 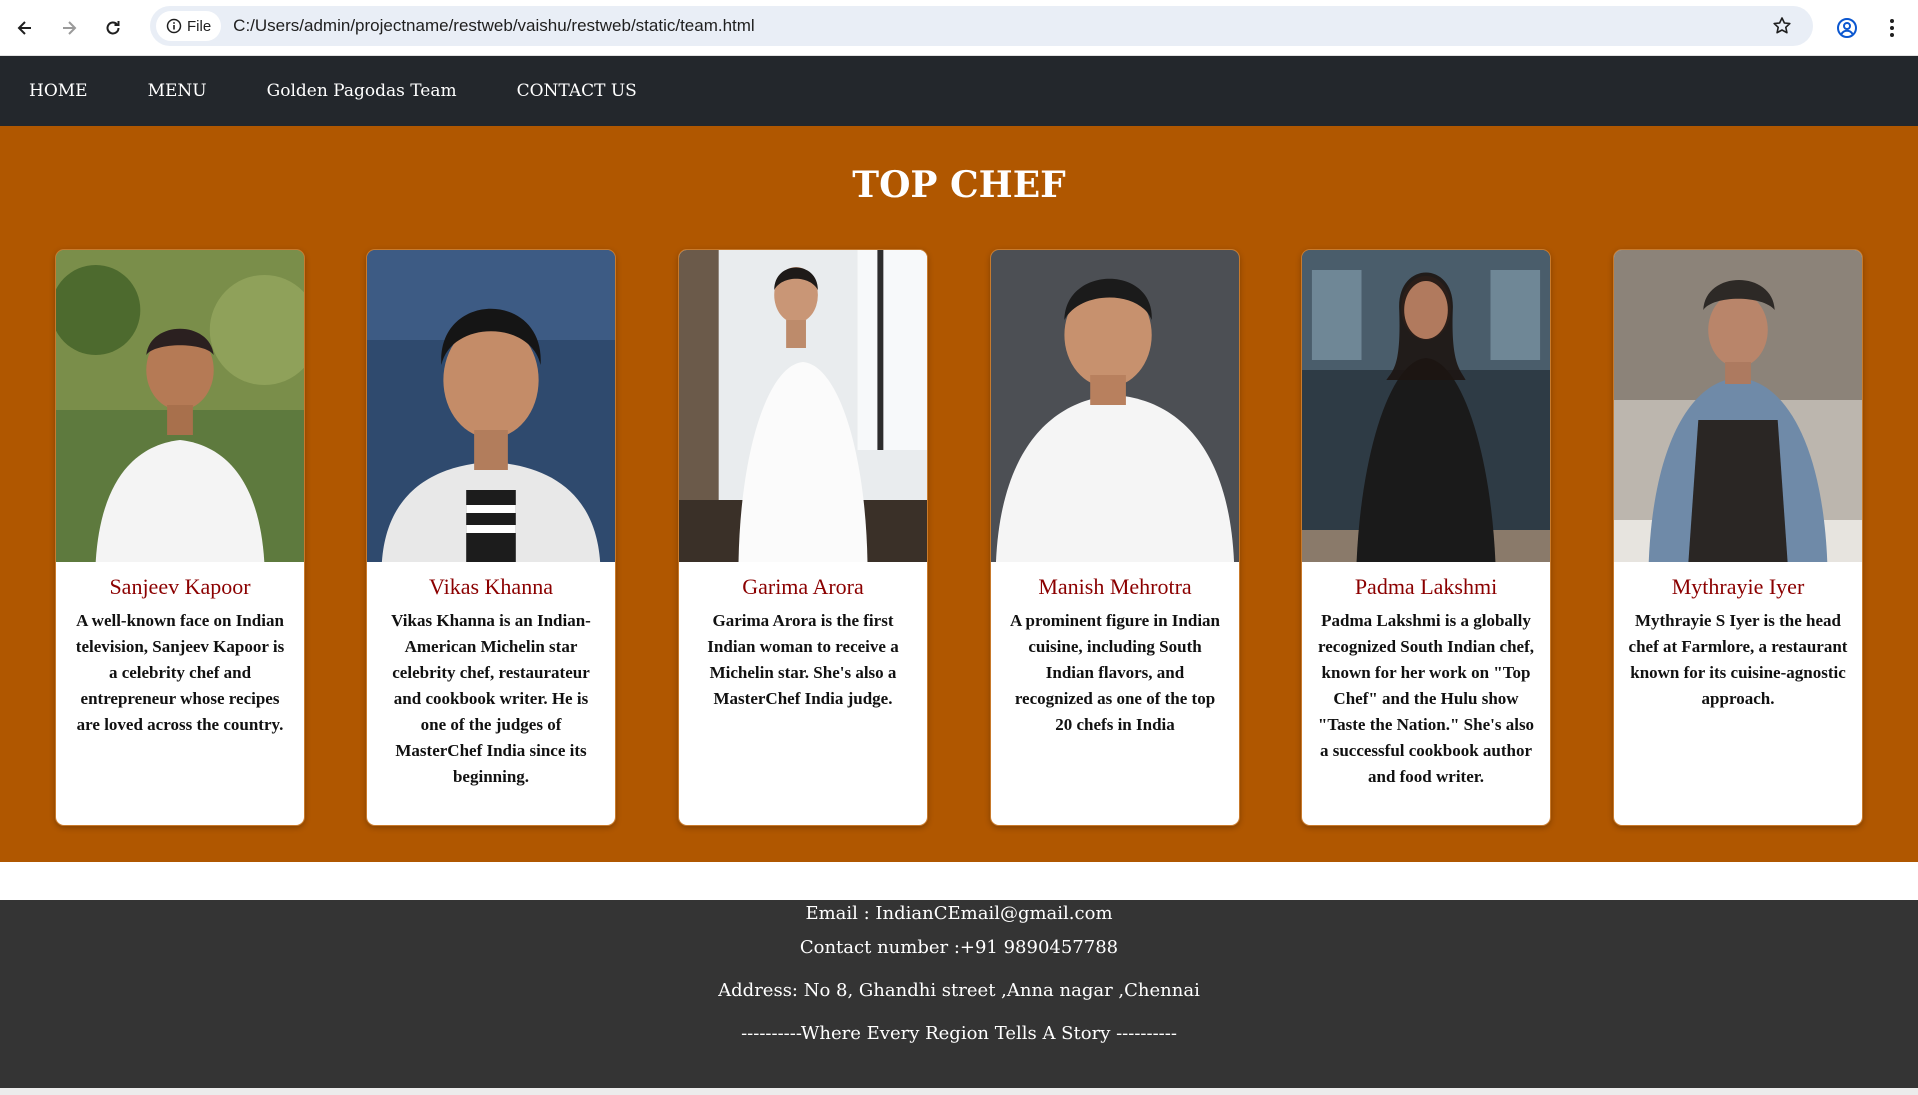 What do you see at coordinates (199, 26) in the screenshot?
I see `file-label: File` at bounding box center [199, 26].